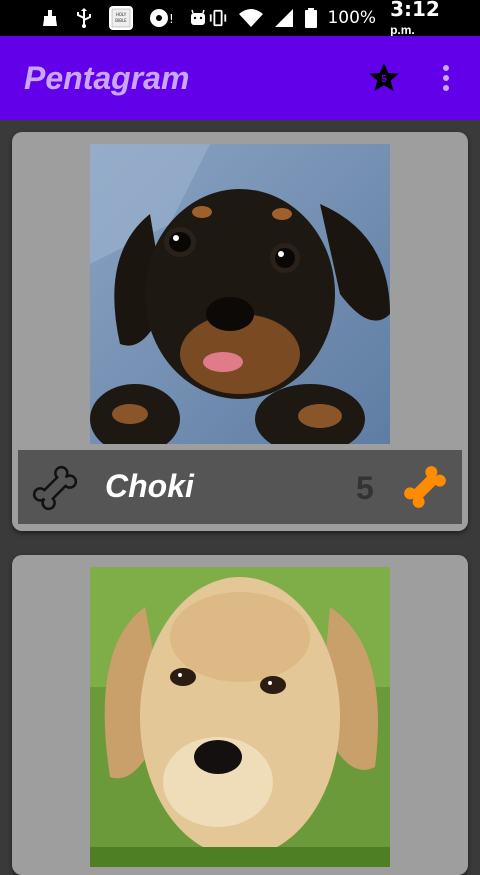  Describe the element at coordinates (284, 18) in the screenshot. I see `signal-icon` at that location.